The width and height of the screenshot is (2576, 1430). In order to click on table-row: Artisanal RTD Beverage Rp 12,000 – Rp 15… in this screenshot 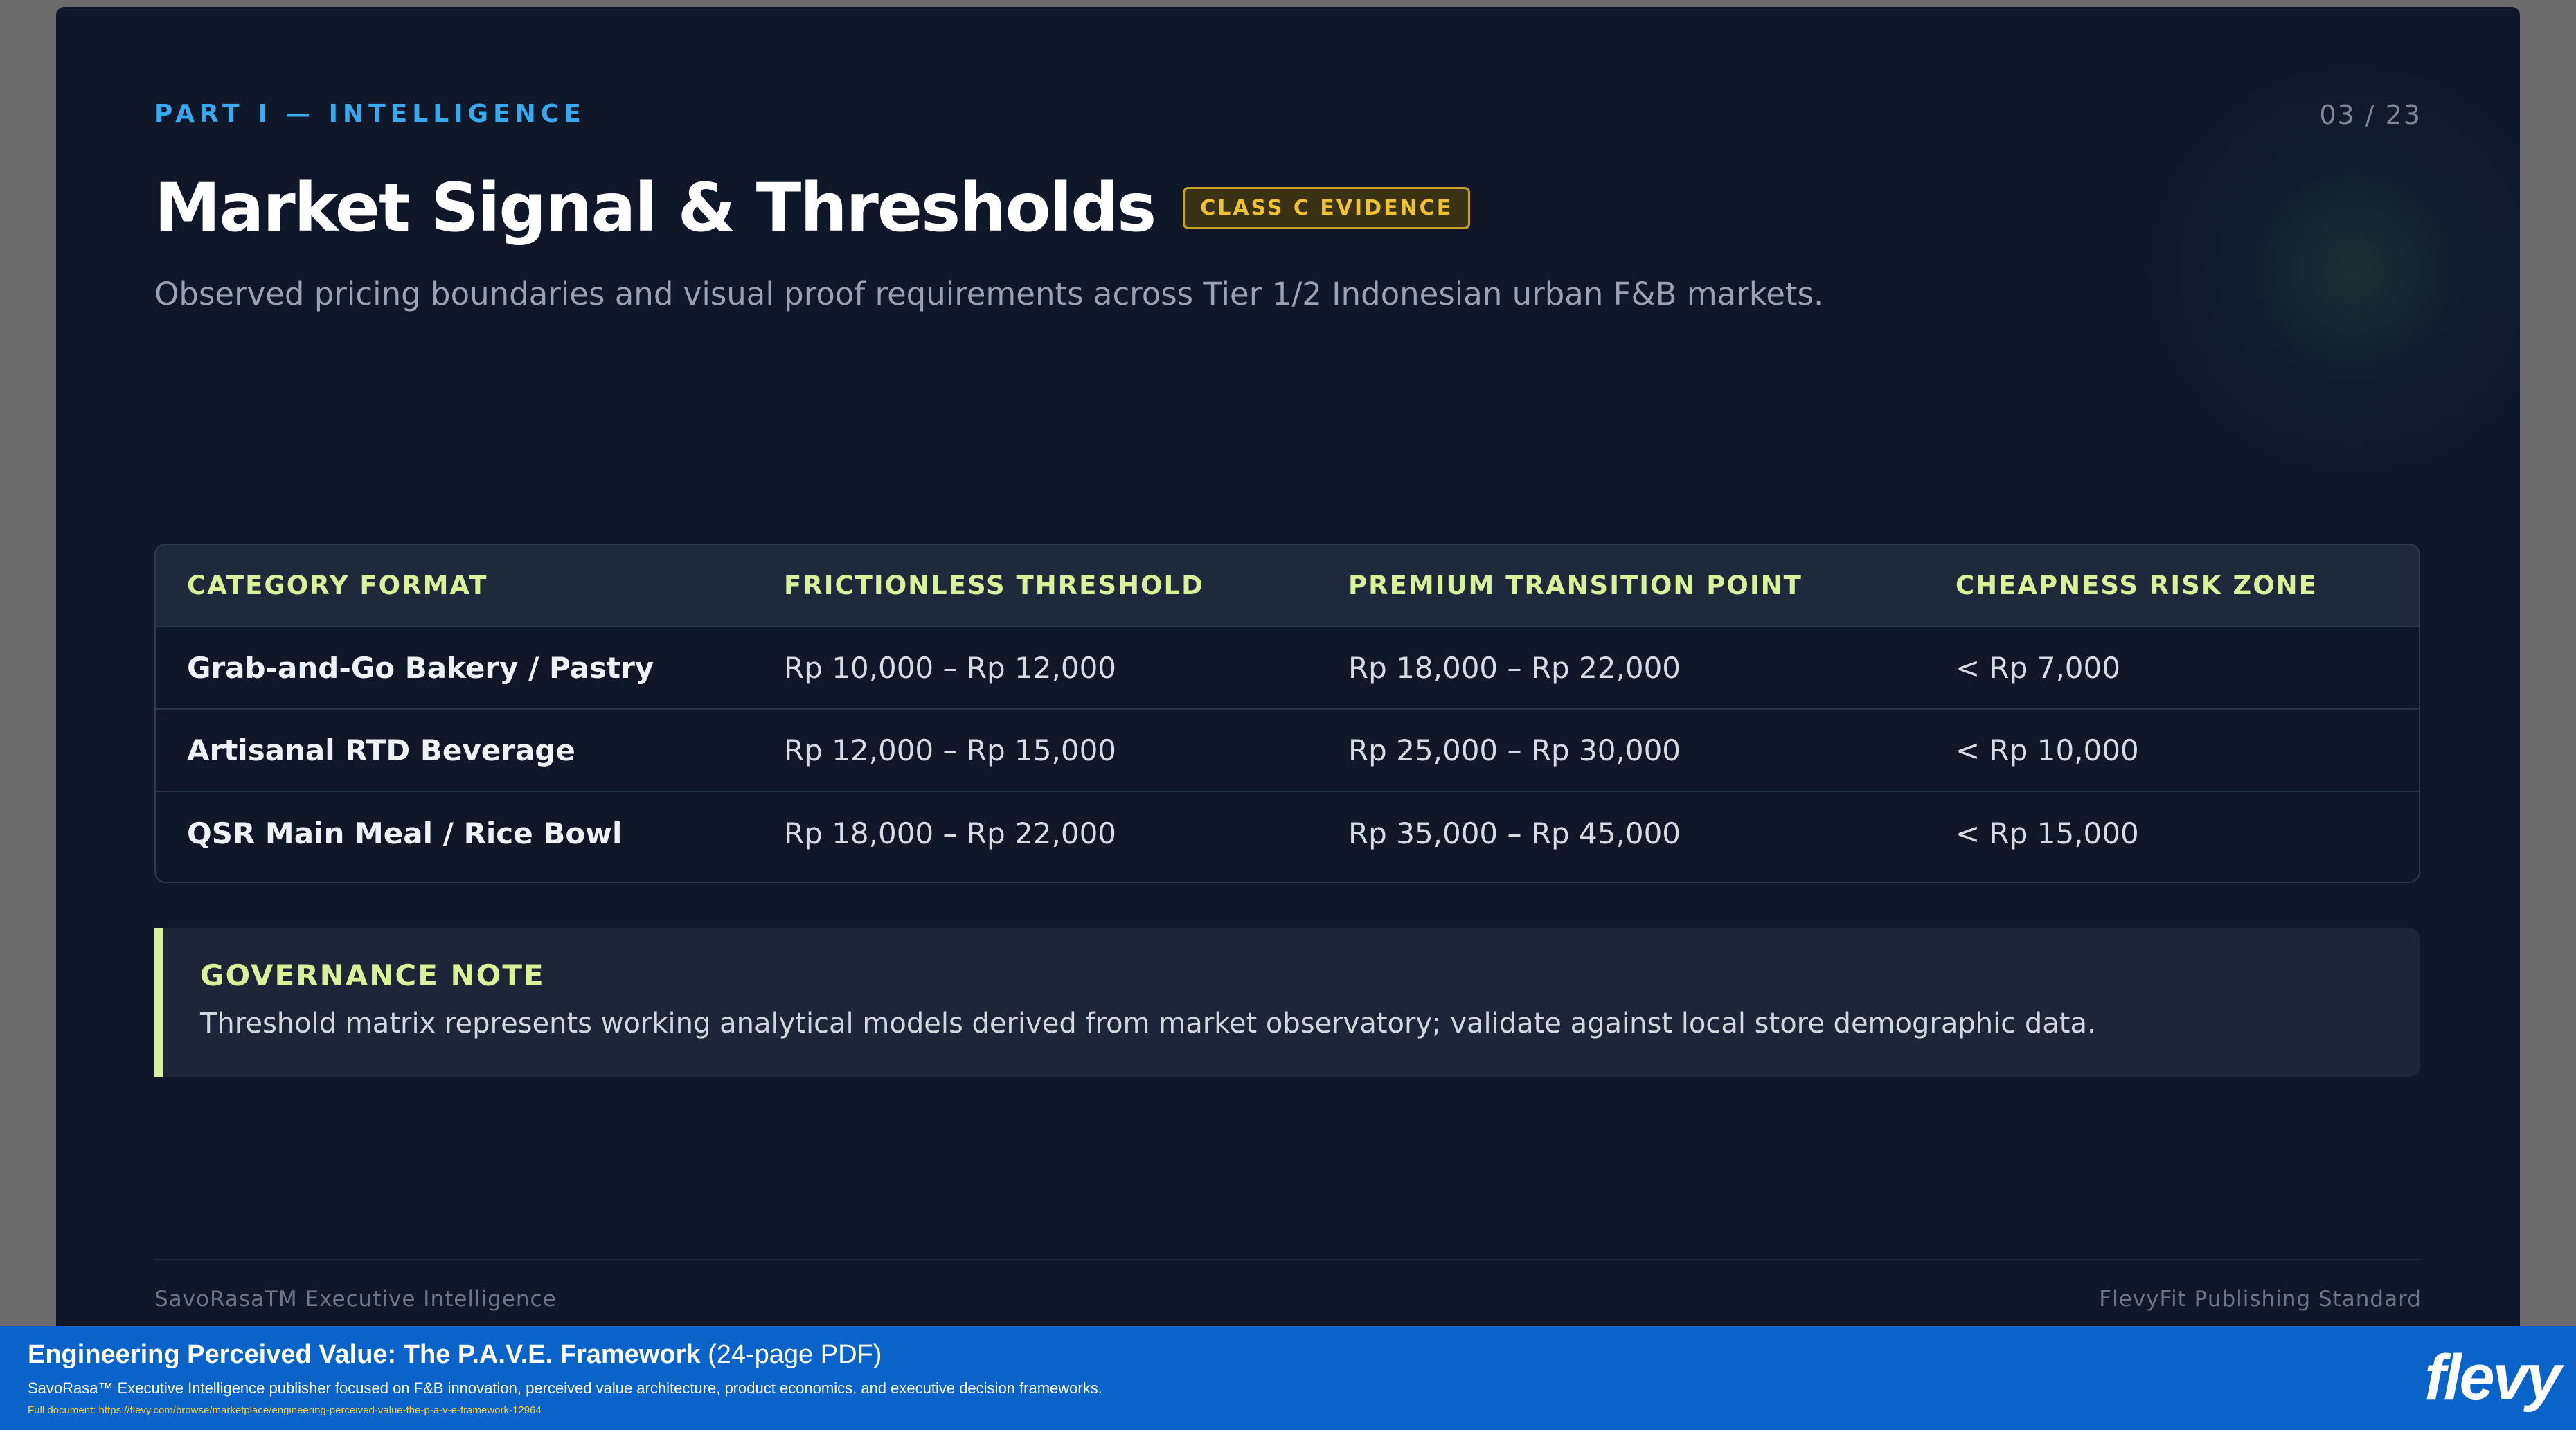, I will do `click(1287, 750)`.